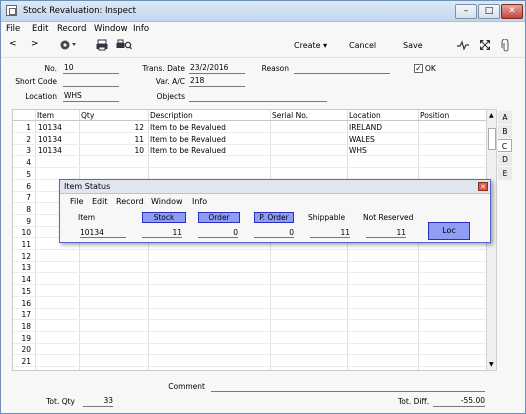 This screenshot has width=526, height=414. I want to click on window-title: Stock Revaluation: Inspect, so click(79, 11).